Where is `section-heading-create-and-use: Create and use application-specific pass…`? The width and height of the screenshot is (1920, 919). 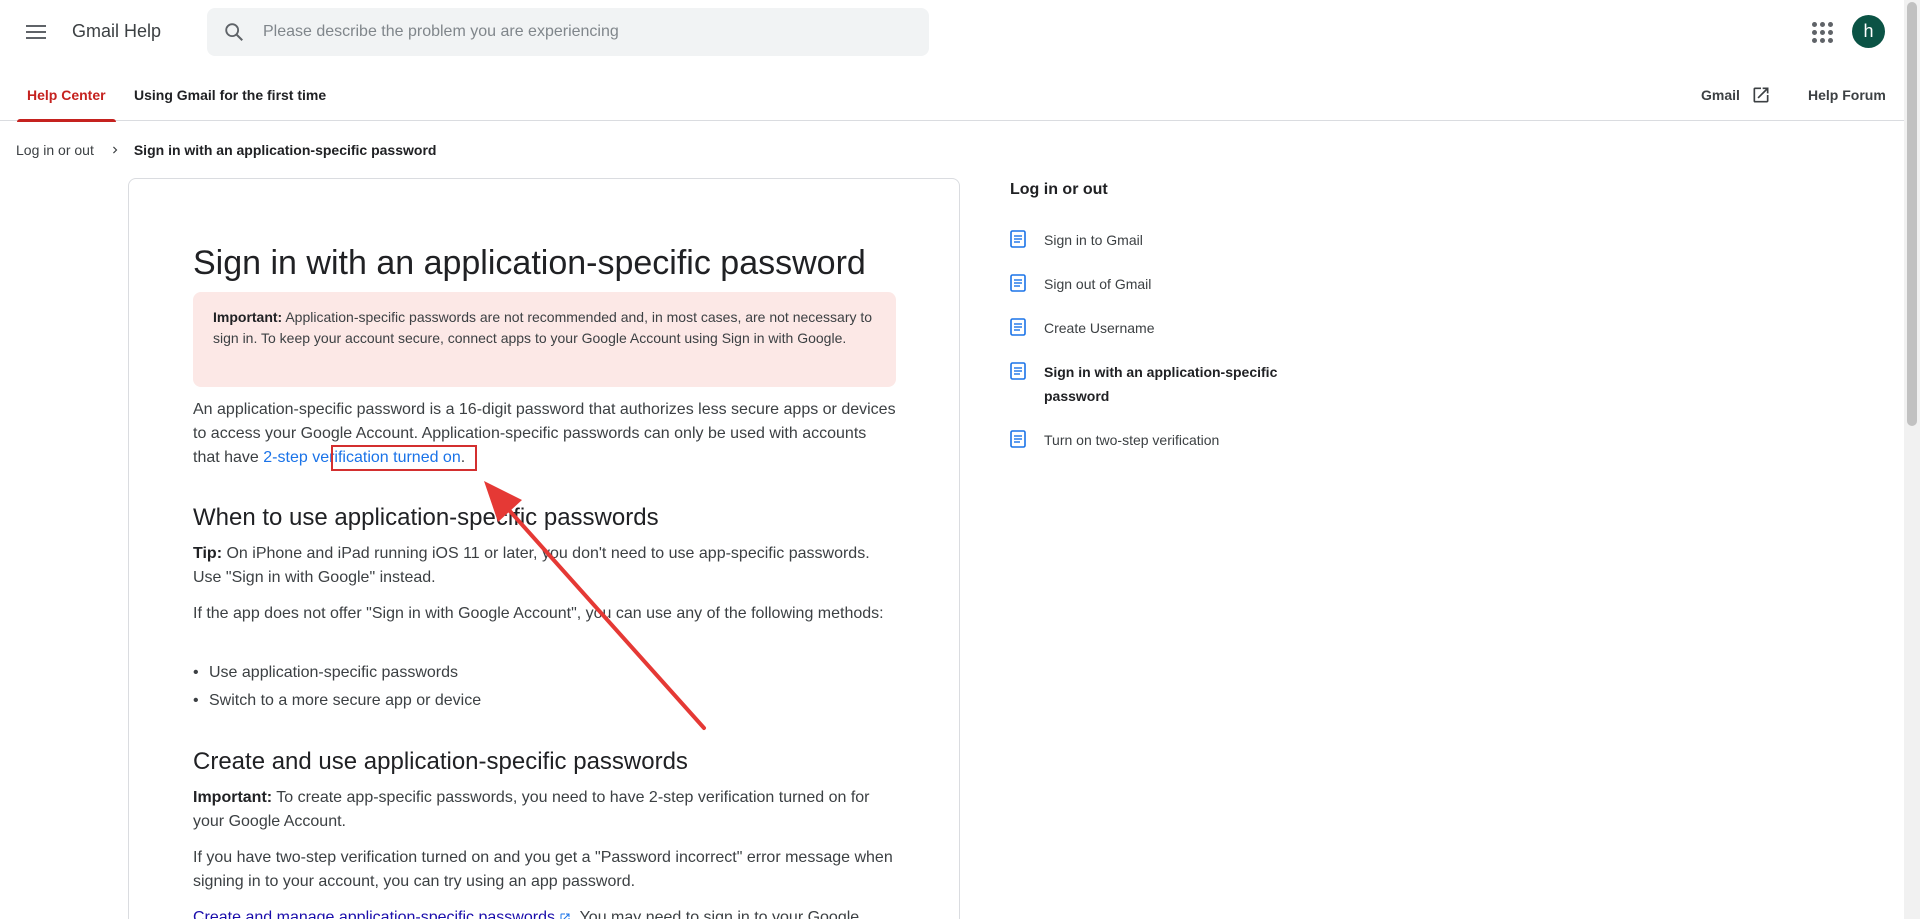 section-heading-create-and-use: Create and use application-specific pass… is located at coordinates (440, 761).